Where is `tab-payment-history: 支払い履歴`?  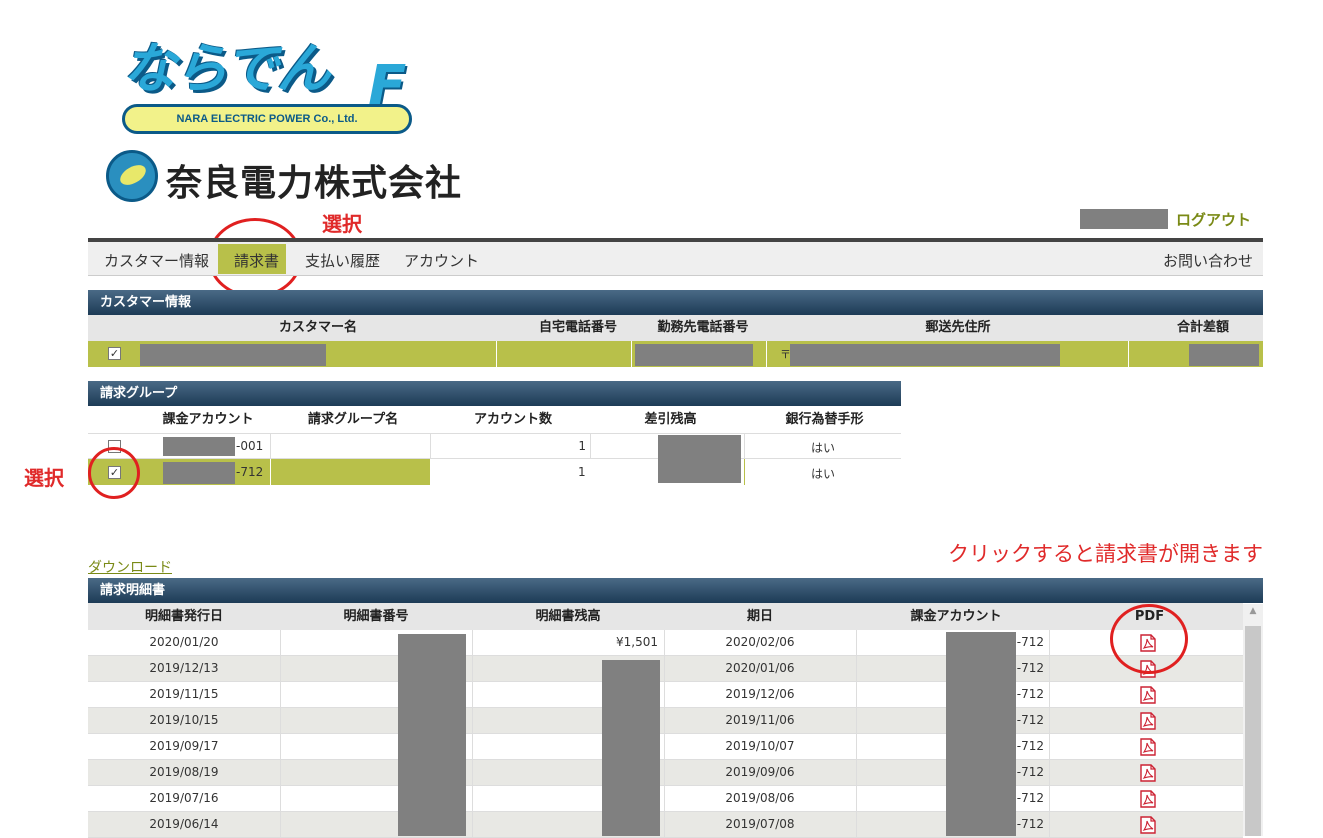 tab-payment-history: 支払い履歴 is located at coordinates (342, 260).